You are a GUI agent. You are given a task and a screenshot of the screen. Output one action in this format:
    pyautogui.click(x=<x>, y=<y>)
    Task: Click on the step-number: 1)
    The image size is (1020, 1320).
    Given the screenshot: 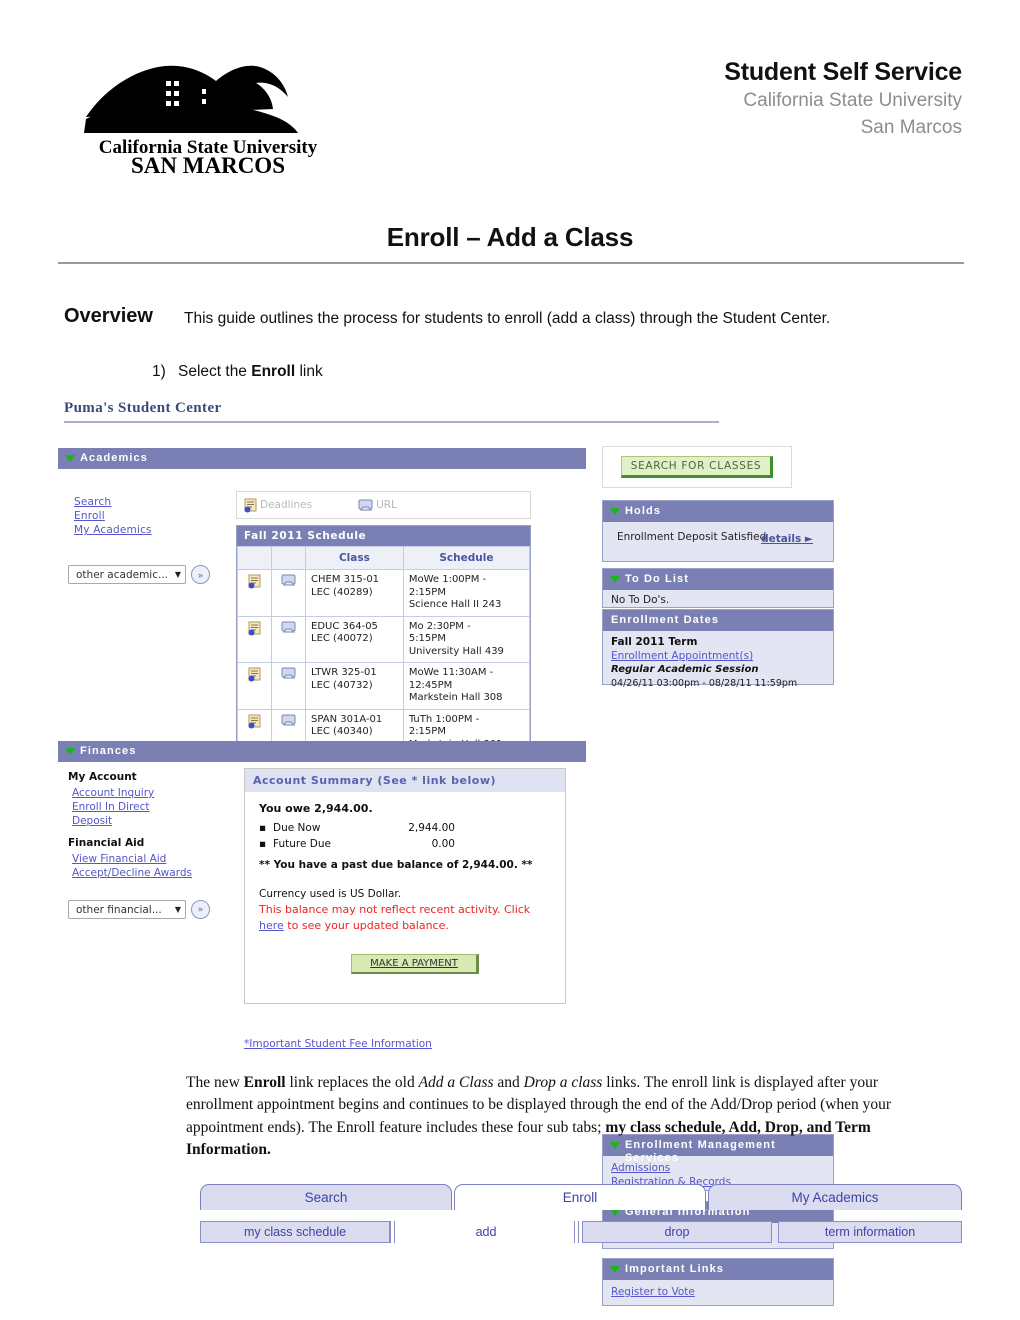 What is the action you would take?
    pyautogui.click(x=159, y=371)
    